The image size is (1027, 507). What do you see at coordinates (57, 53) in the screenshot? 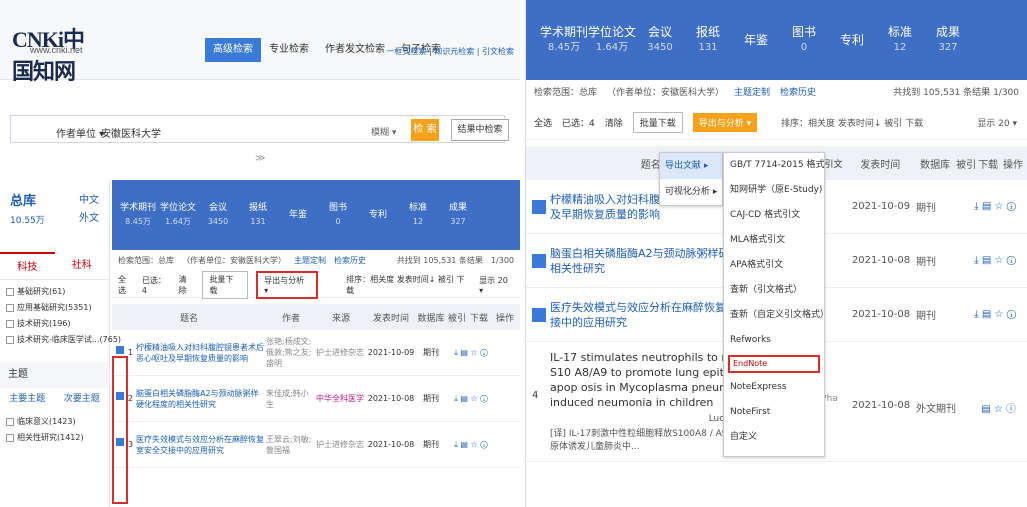
I see `cnki-logo: CNKi中国知网 www.cnki.net` at bounding box center [57, 53].